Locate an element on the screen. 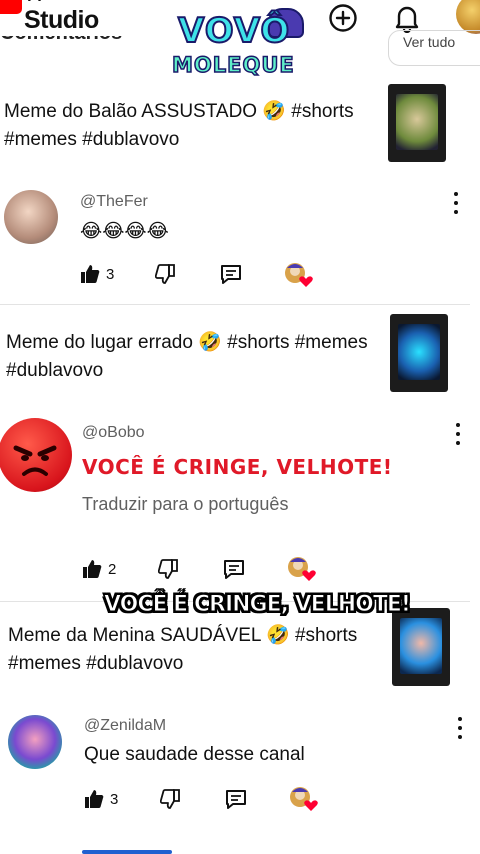 Image resolution: width=480 pixels, height=854 pixels. studio-logo: YT Studio is located at coordinates (50, 17).